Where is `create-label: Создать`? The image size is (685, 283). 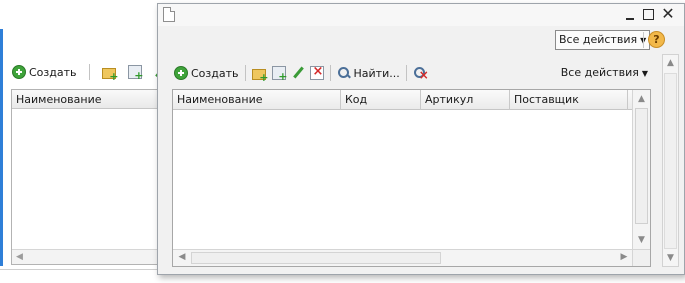 create-label: Создать is located at coordinates (215, 73).